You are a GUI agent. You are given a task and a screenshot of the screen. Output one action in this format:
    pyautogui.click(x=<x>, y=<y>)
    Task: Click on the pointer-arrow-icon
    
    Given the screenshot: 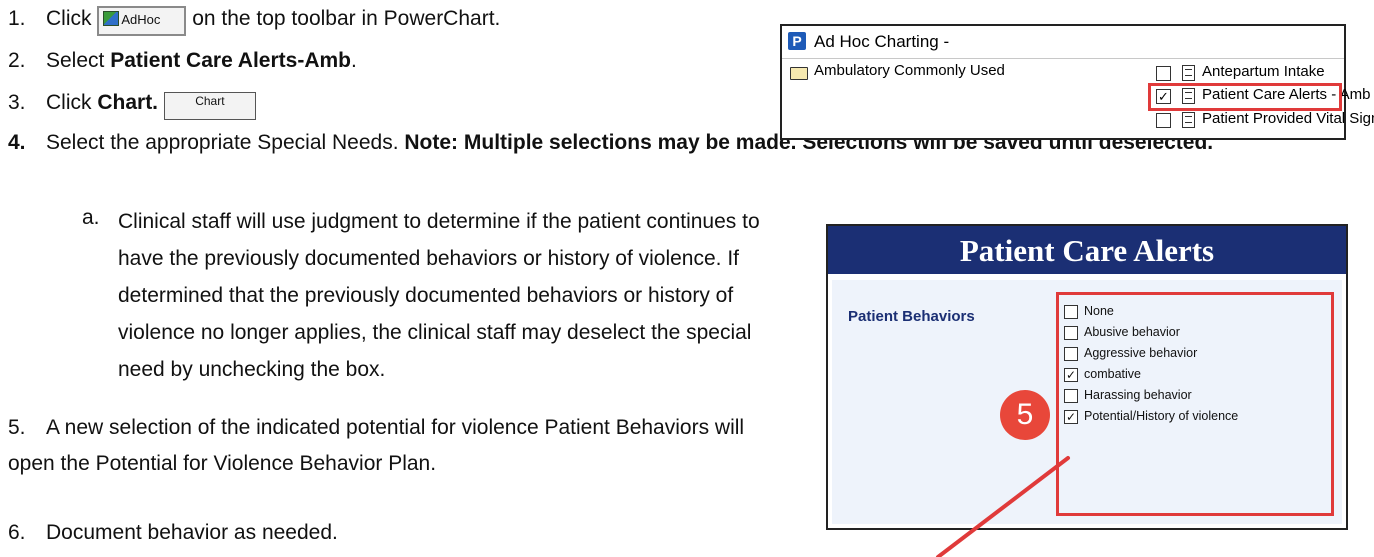 What is the action you would take?
    pyautogui.click(x=1003, y=506)
    